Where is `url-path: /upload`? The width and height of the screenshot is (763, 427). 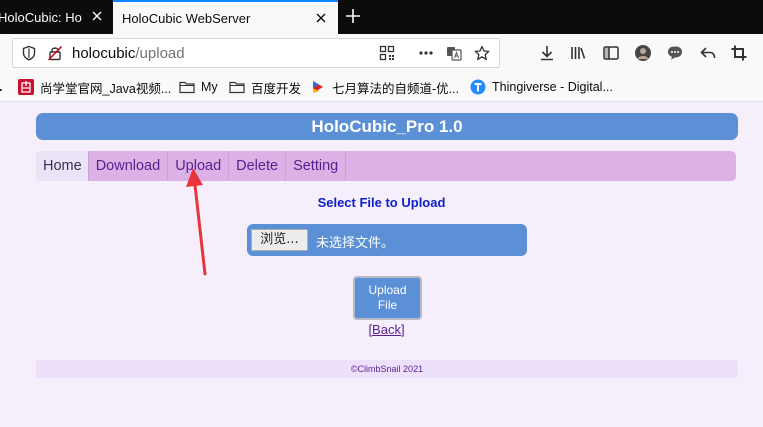 url-path: /upload is located at coordinates (160, 53).